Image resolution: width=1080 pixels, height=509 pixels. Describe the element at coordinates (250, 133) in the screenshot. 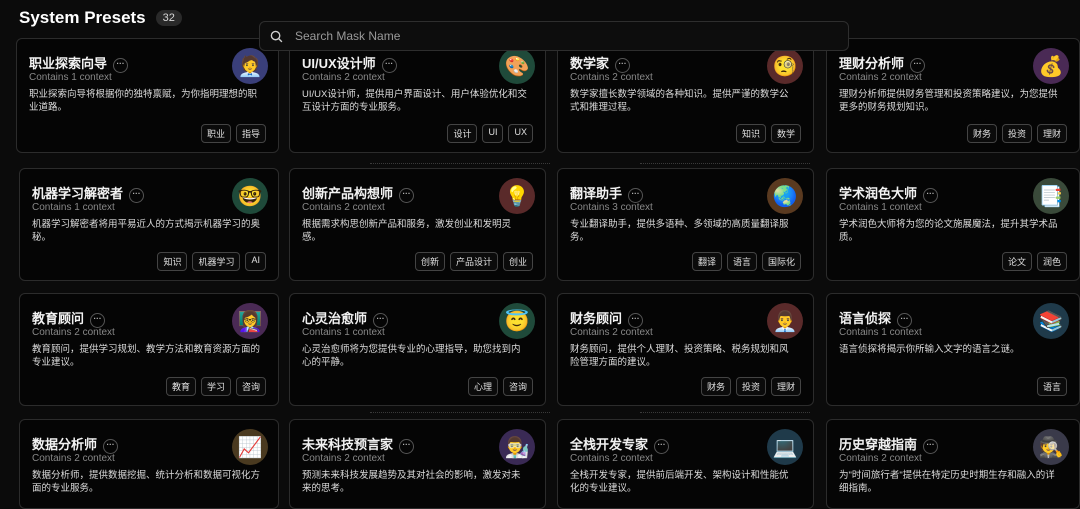

I see `tag: 指导` at that location.